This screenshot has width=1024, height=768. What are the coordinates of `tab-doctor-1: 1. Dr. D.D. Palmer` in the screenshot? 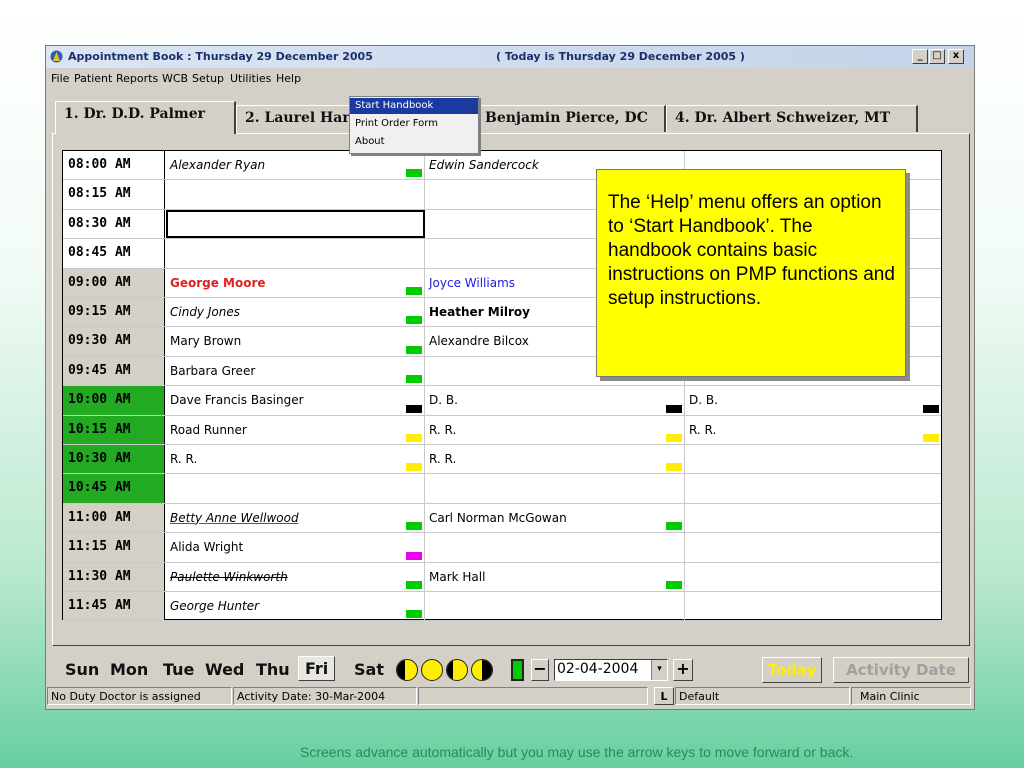 It's located at (145, 117).